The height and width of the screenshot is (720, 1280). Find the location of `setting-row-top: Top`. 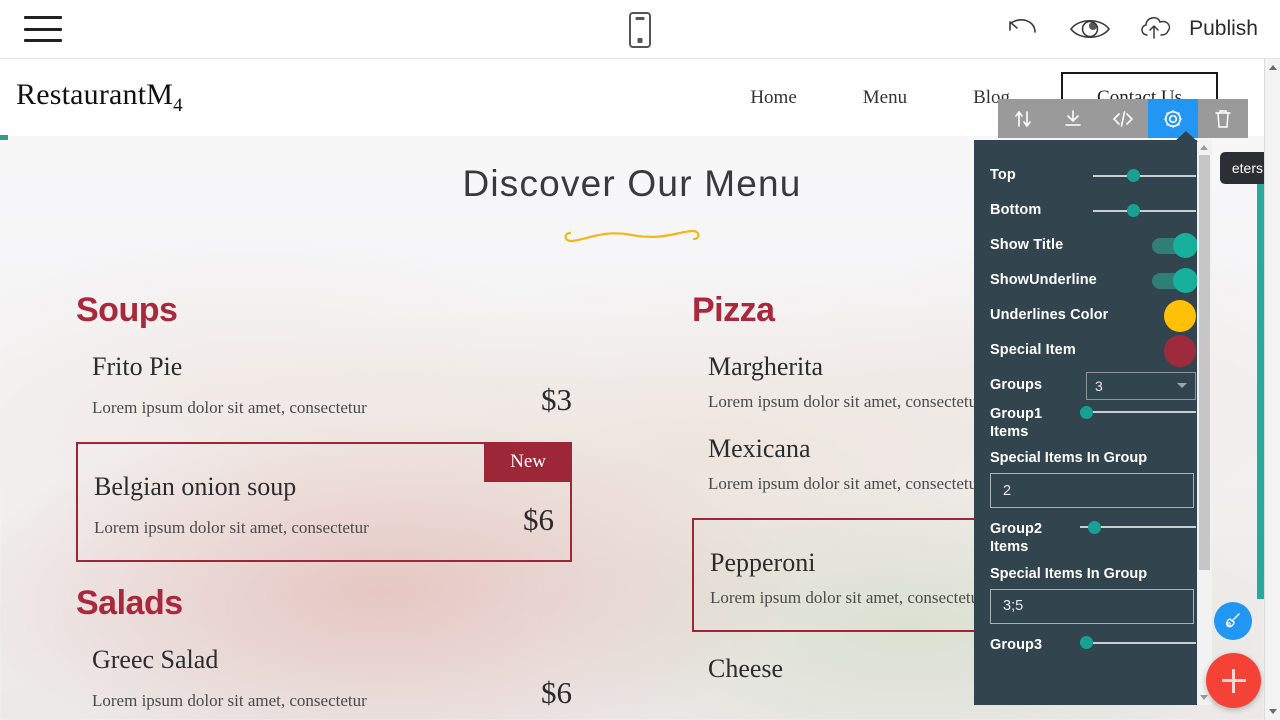

setting-row-top: Top is located at coordinates (1093, 175).